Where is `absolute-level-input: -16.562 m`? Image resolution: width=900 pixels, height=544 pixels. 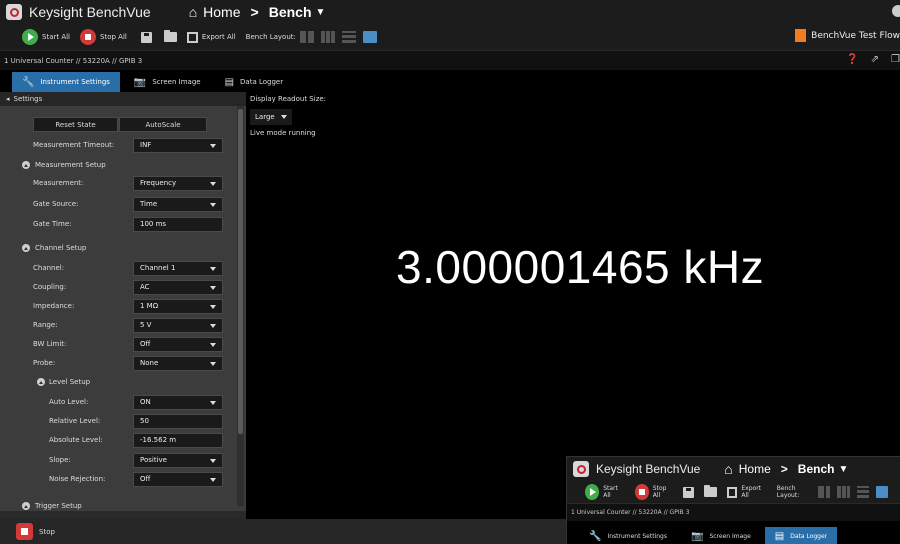
absolute-level-input: -16.562 m is located at coordinates (178, 440).